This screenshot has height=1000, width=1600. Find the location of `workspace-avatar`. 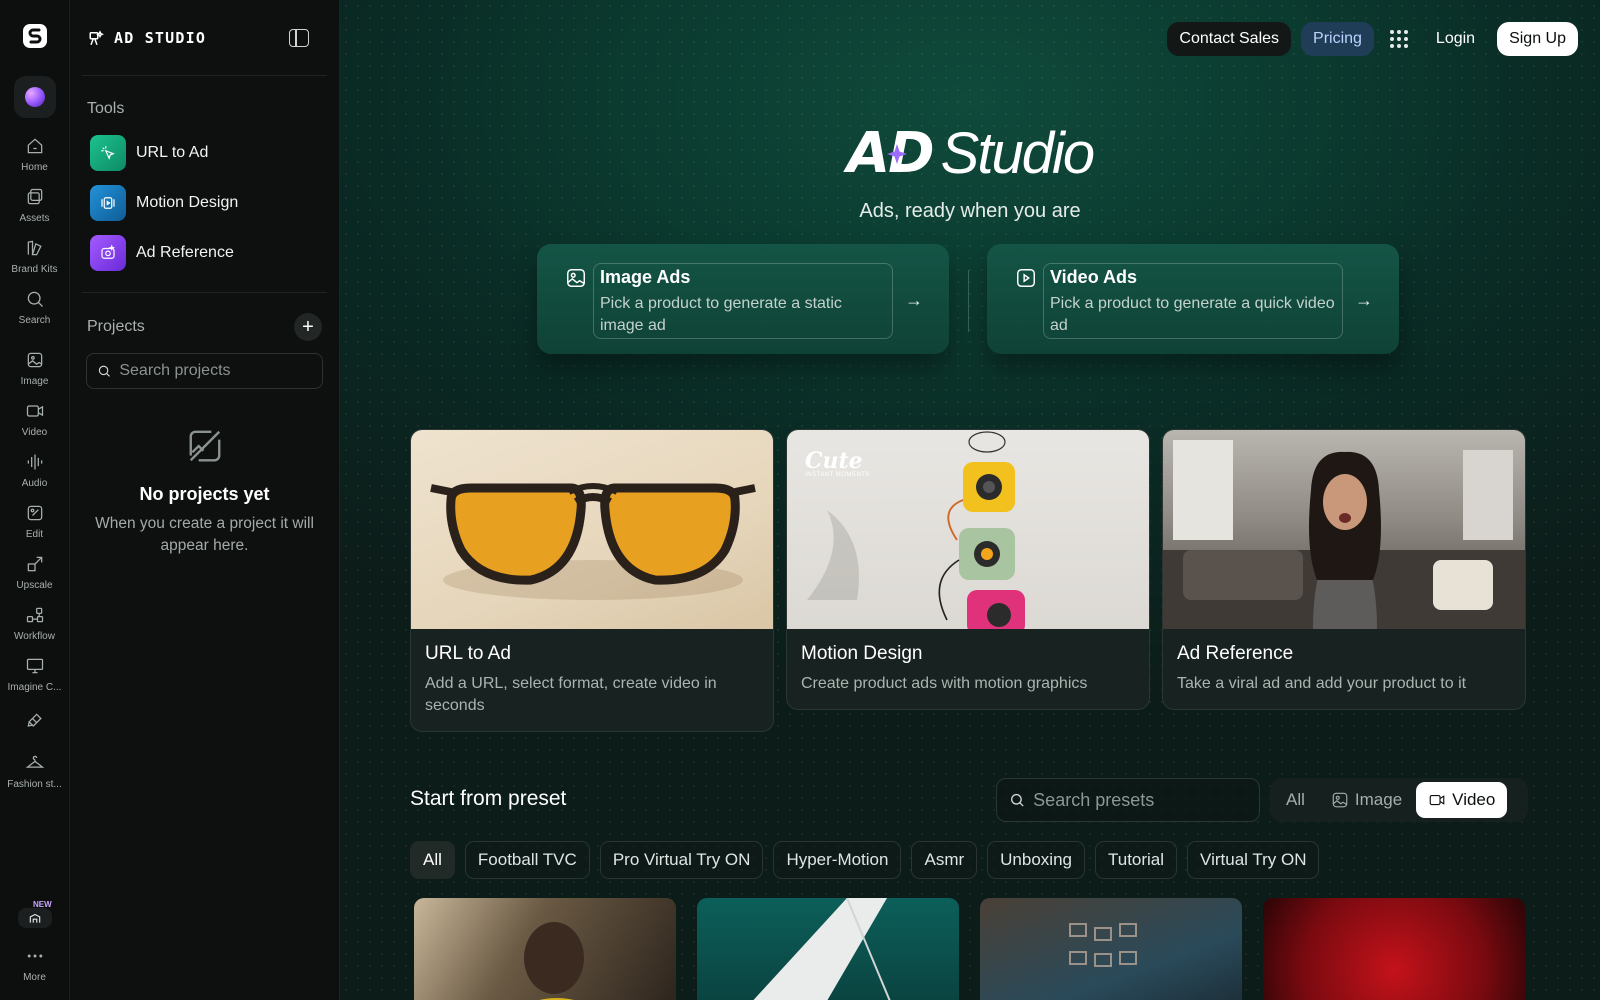

workspace-avatar is located at coordinates (34, 97).